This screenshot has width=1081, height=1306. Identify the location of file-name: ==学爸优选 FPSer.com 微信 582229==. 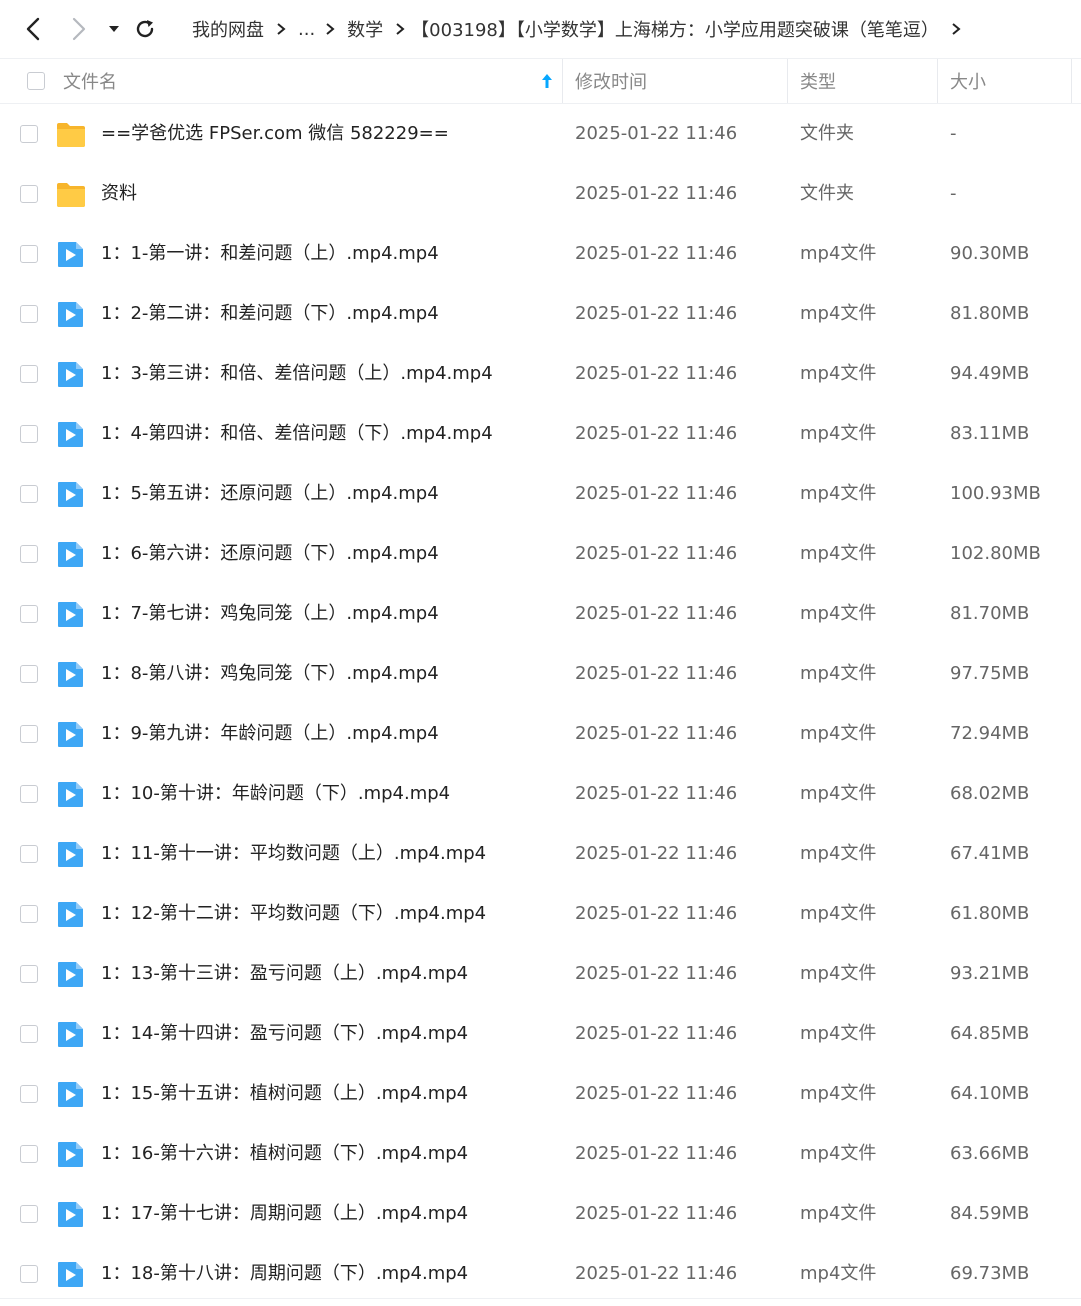
(275, 134).